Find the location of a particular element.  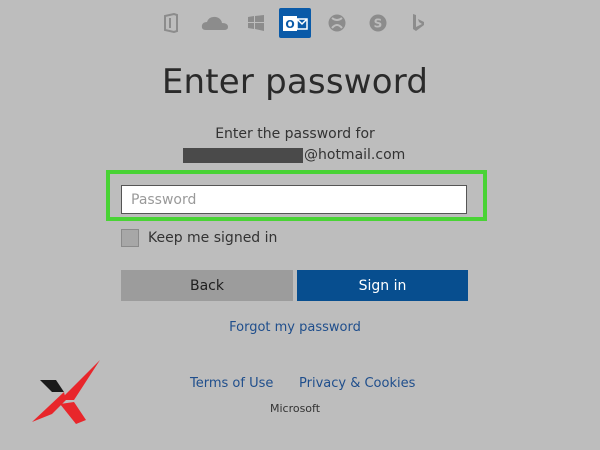

redacted-username is located at coordinates (243, 155).